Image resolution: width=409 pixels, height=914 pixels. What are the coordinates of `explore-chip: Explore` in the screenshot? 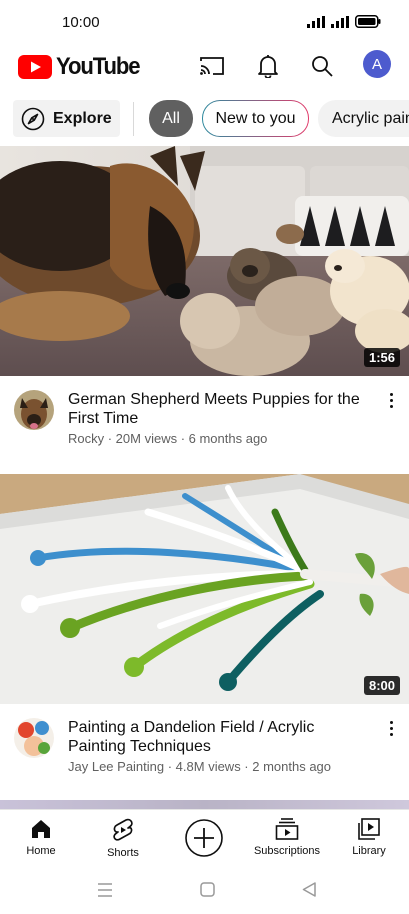 It's located at (66, 118).